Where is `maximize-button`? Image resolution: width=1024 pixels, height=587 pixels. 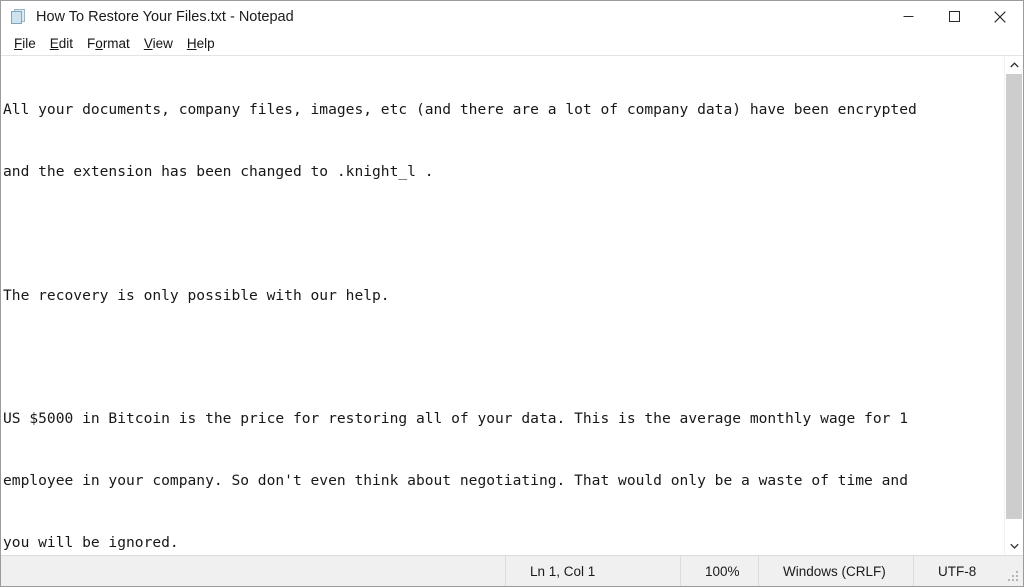
maximize-button is located at coordinates (954, 16).